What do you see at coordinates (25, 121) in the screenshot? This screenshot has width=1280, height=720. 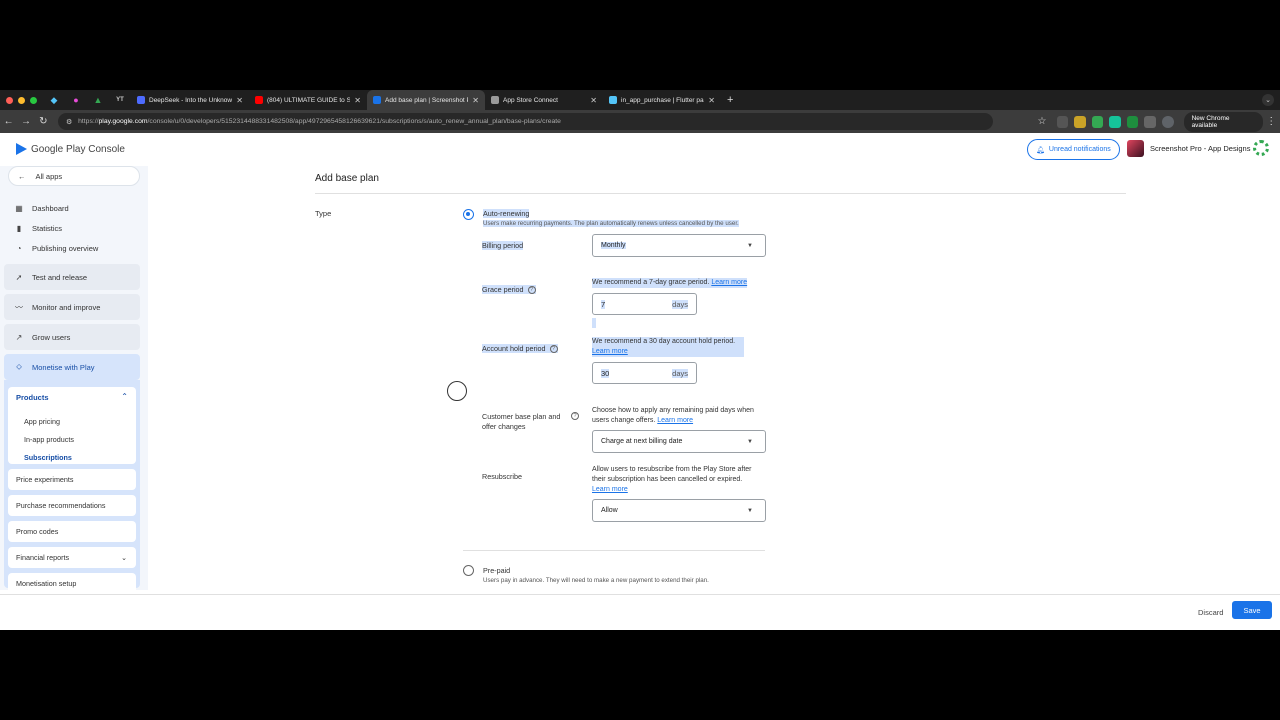 I see `forward-icon: →` at bounding box center [25, 121].